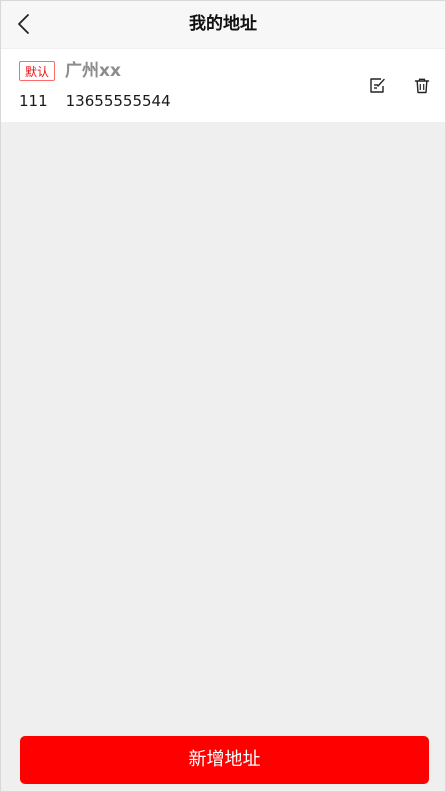 The height and width of the screenshot is (792, 446). What do you see at coordinates (118, 101) in the screenshot?
I see `contact-phone: 13655555544` at bounding box center [118, 101].